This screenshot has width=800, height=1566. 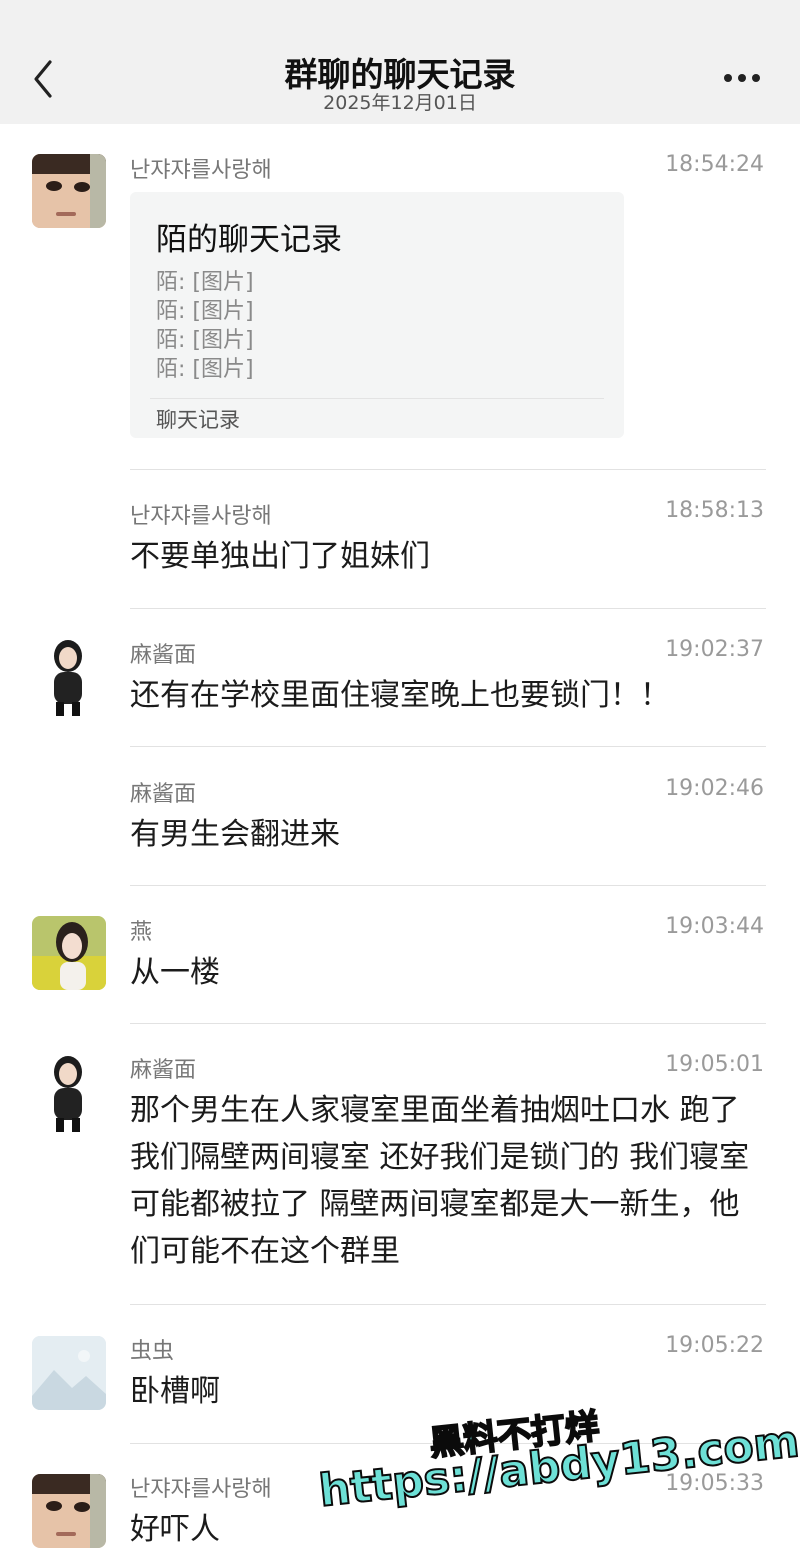 What do you see at coordinates (198, 420) in the screenshot?
I see `card-footer: 聊天记录` at bounding box center [198, 420].